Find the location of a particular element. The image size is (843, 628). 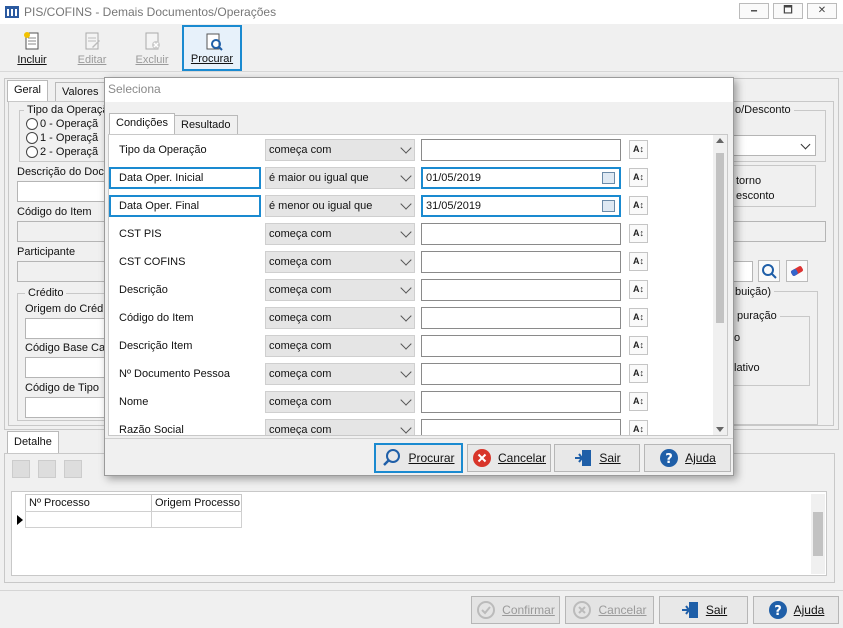

codigo-item-field is located at coordinates (62, 231).